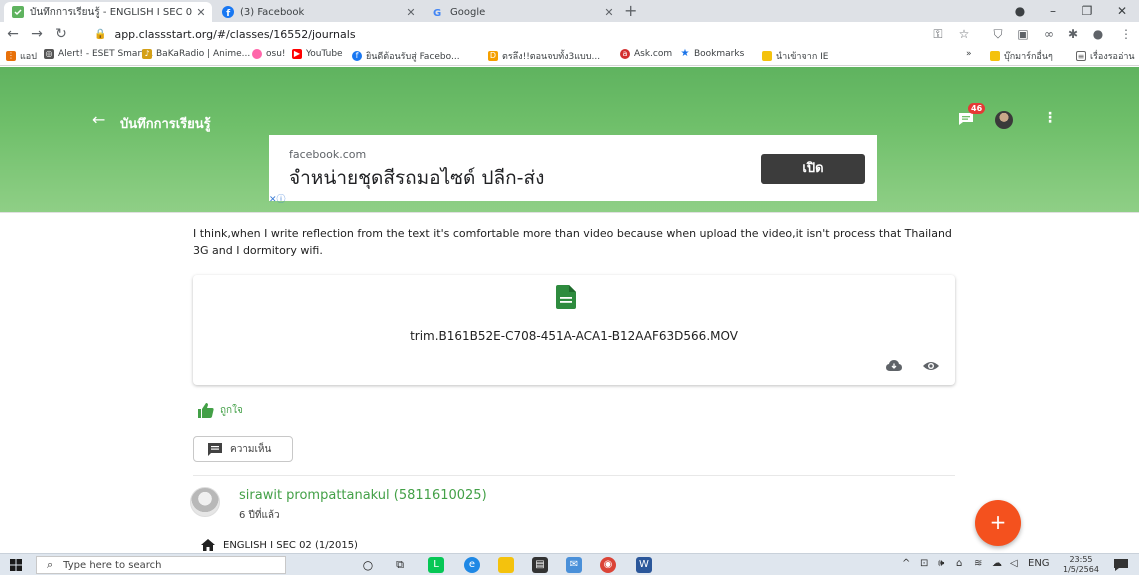 The width and height of the screenshot is (1139, 575). What do you see at coordinates (1023, 34) in the screenshot?
I see `extension-icon: ▣` at bounding box center [1023, 34].